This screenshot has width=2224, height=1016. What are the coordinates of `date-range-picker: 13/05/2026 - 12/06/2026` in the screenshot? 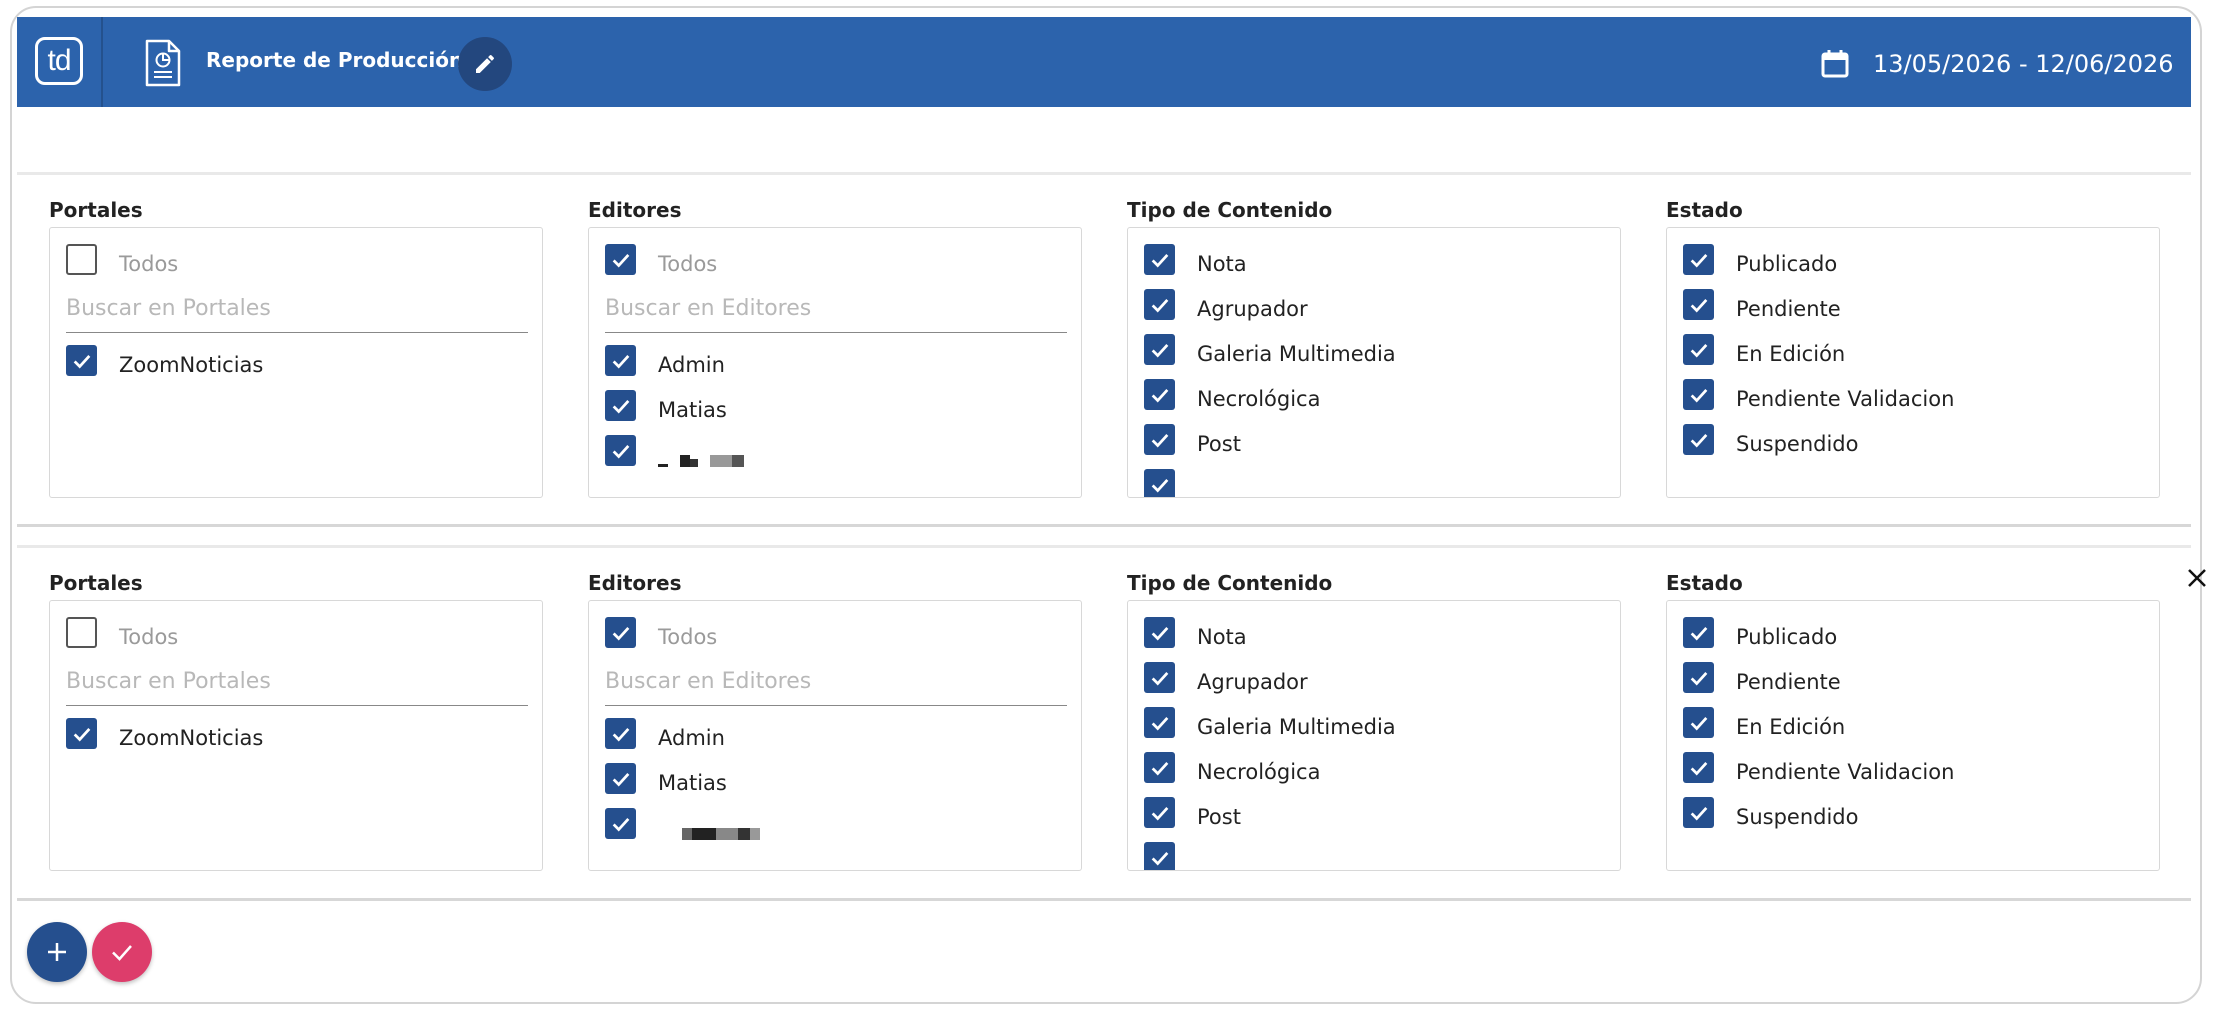 It's located at (2023, 64).